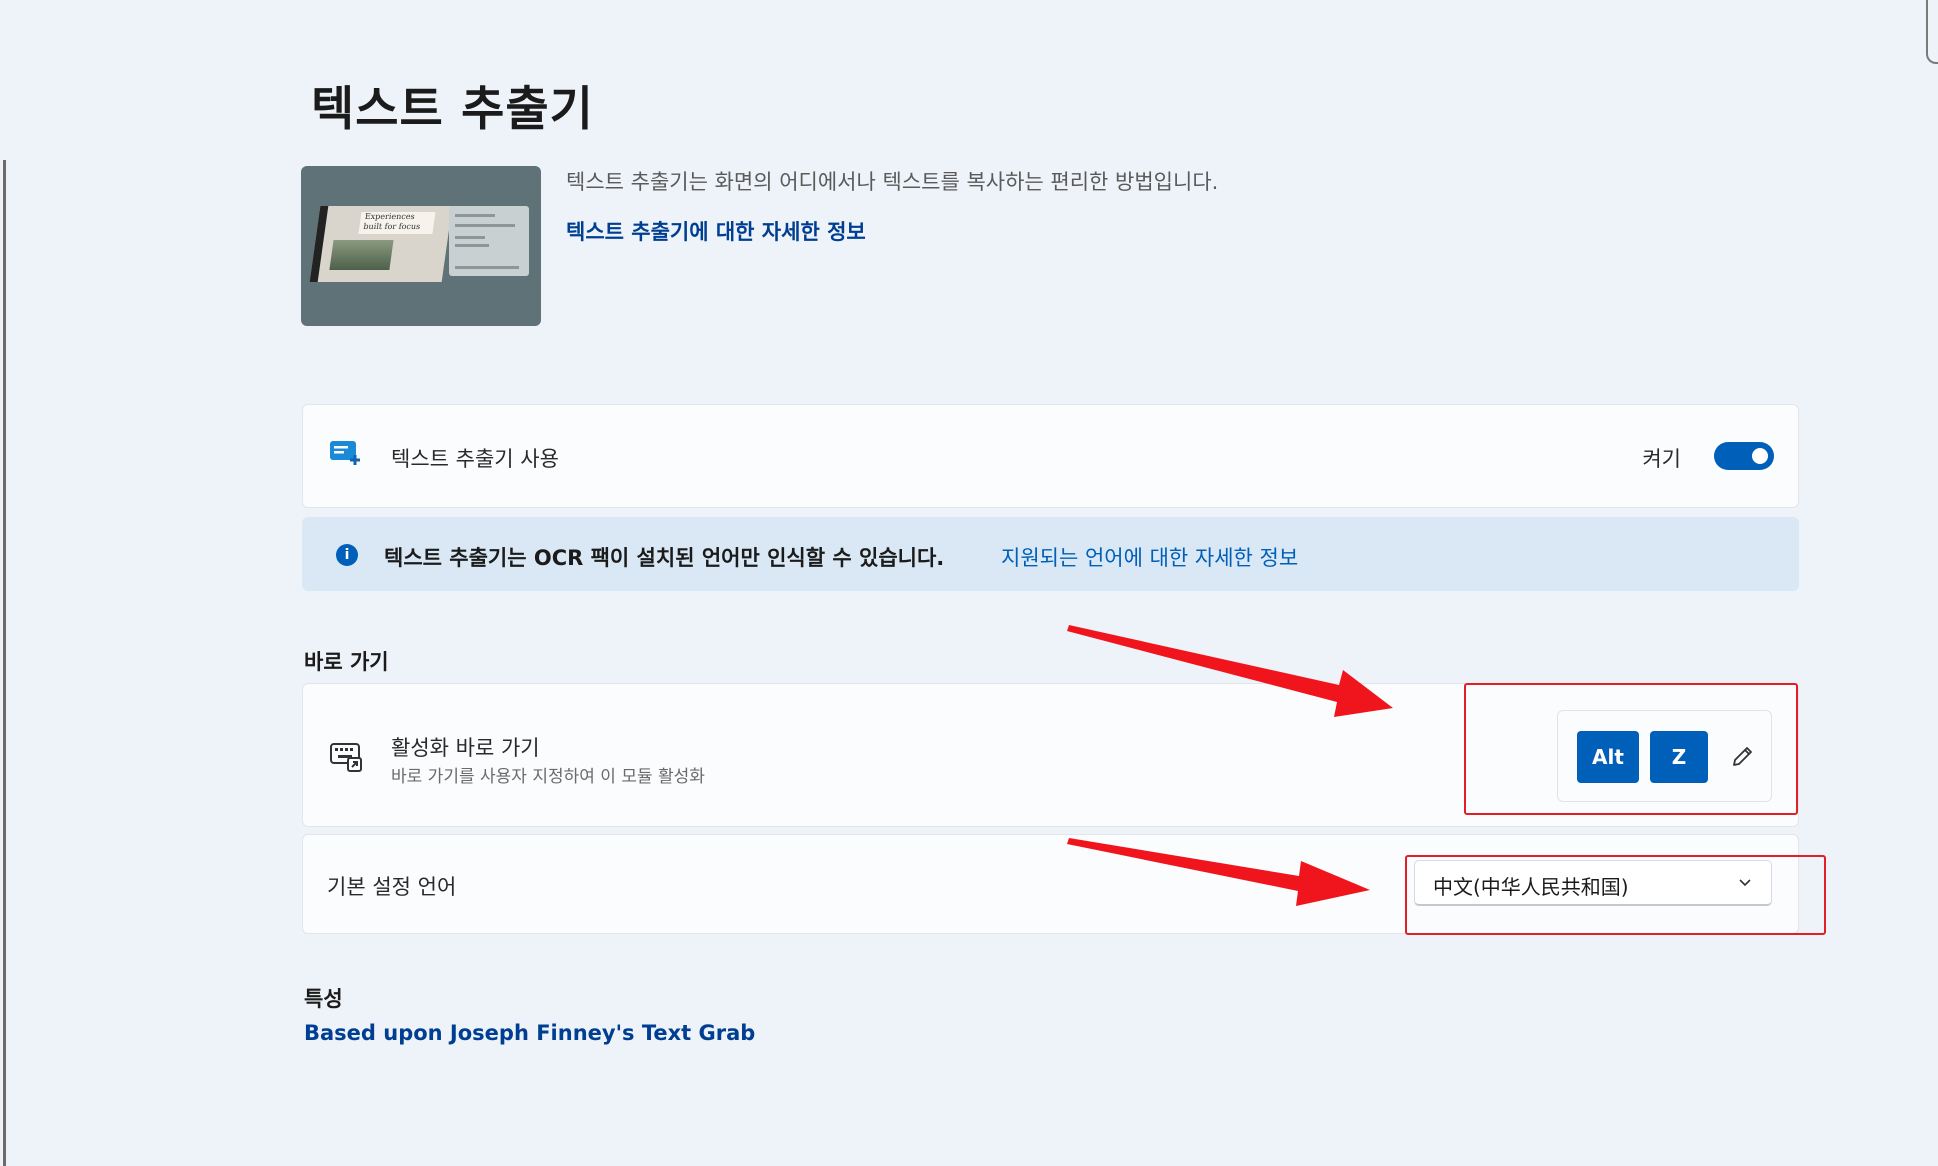 The width and height of the screenshot is (1938, 1166). I want to click on activation-shortcut-title: 활성화 바로 가기, so click(465, 748).